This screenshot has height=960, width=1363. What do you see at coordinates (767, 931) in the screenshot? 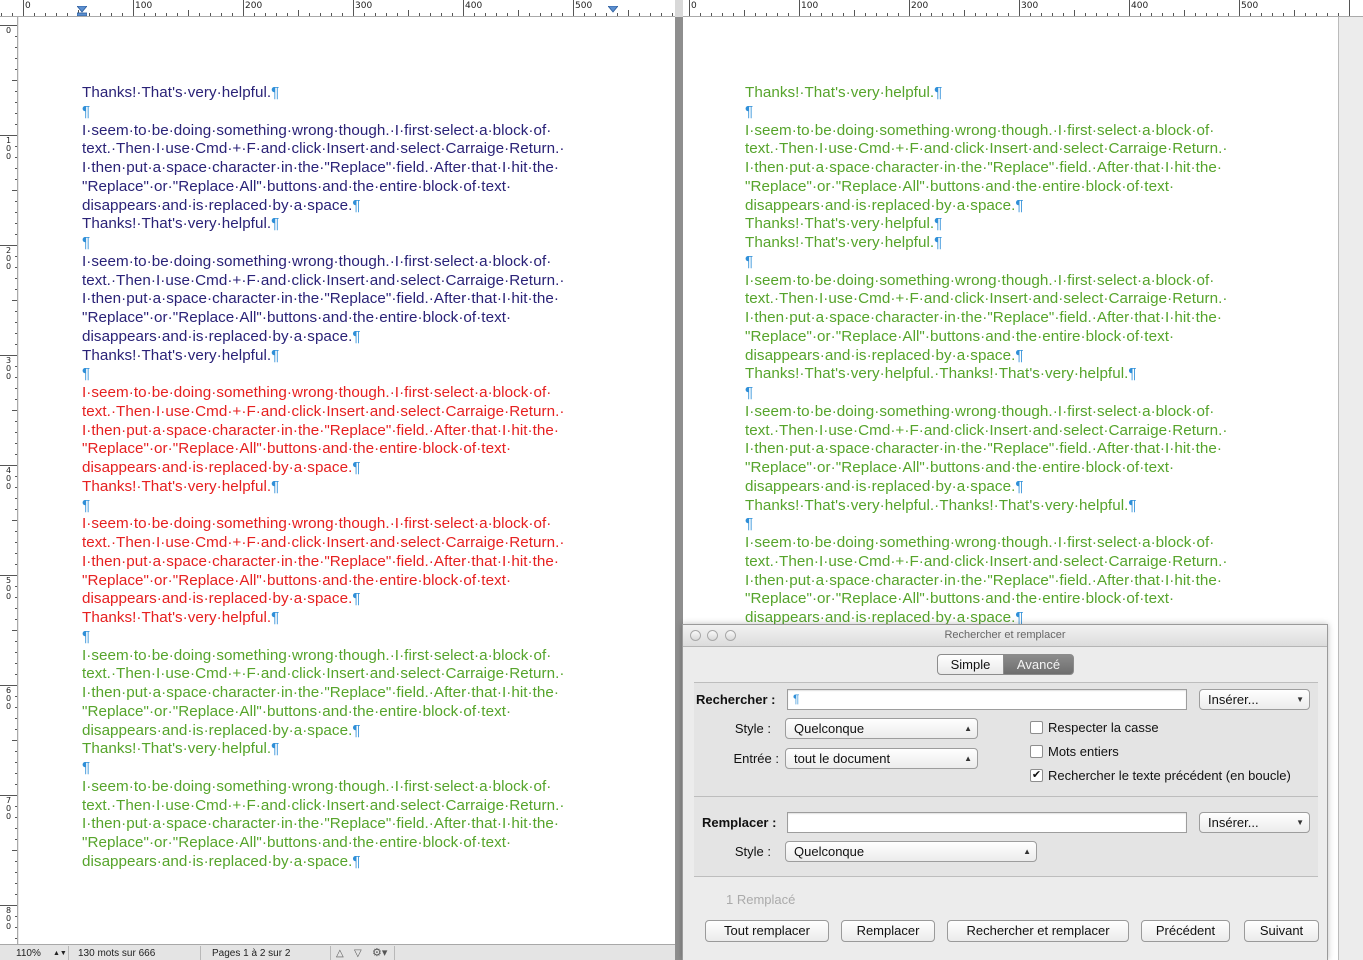
I see `replace-all-button: Tout remplacer` at bounding box center [767, 931].